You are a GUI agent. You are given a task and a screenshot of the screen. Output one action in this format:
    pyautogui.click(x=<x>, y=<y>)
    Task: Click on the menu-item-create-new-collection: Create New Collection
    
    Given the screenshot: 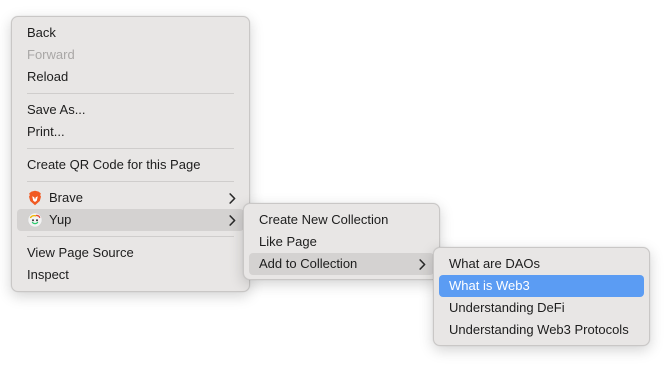 What is the action you would take?
    pyautogui.click(x=341, y=220)
    